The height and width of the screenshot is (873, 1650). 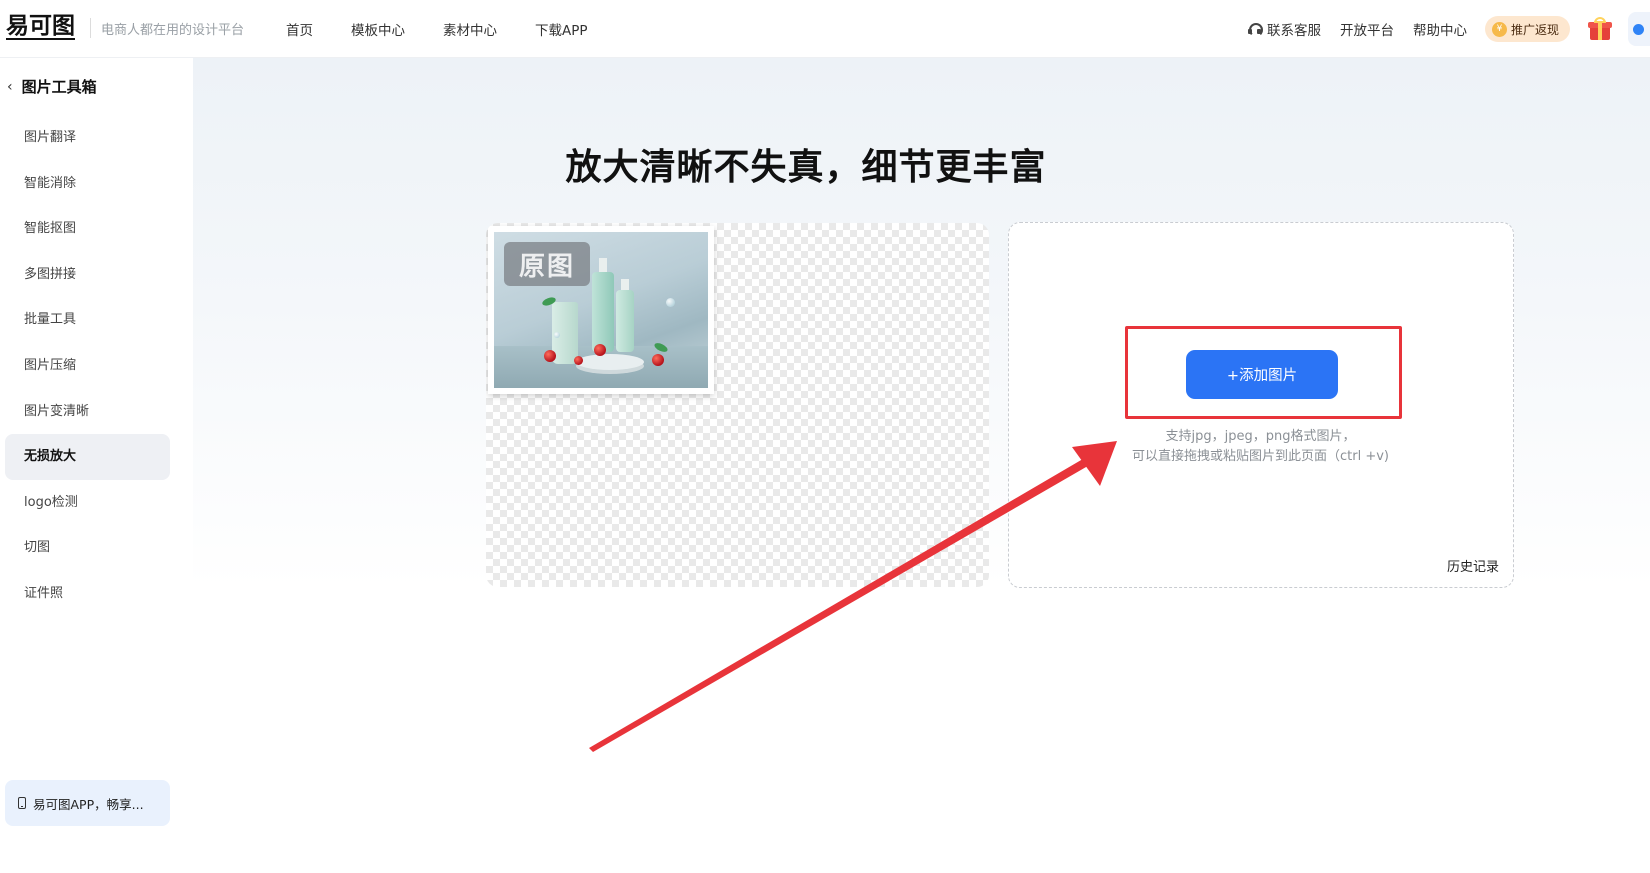 What do you see at coordinates (1262, 374) in the screenshot?
I see `add-image-button: +添加图片` at bounding box center [1262, 374].